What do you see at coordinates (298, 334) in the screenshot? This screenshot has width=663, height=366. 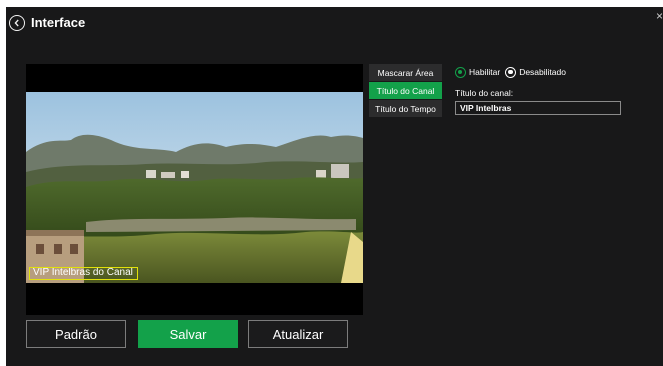 I see `refresh-button: Atualizar` at bounding box center [298, 334].